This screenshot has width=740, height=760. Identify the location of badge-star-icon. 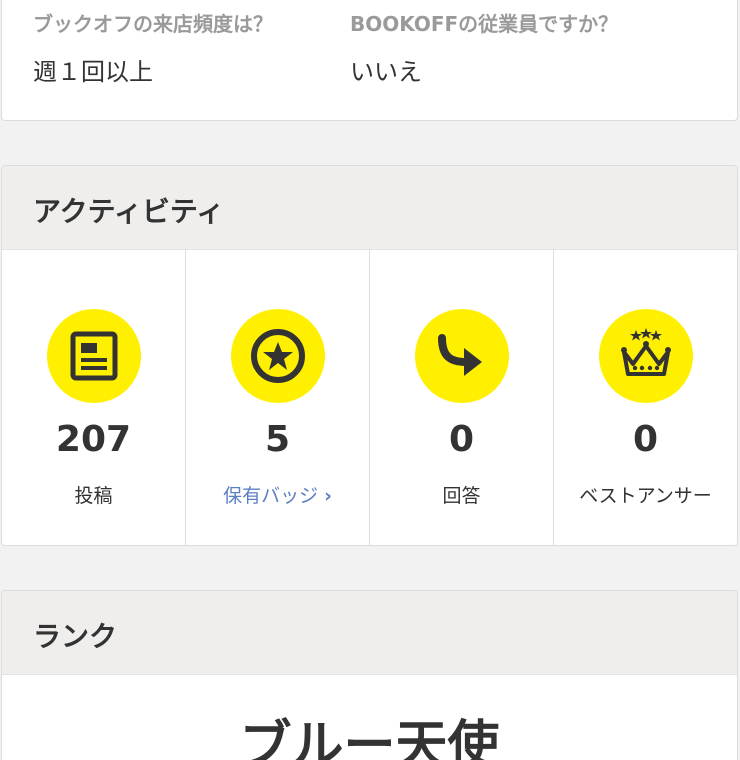
(277, 356).